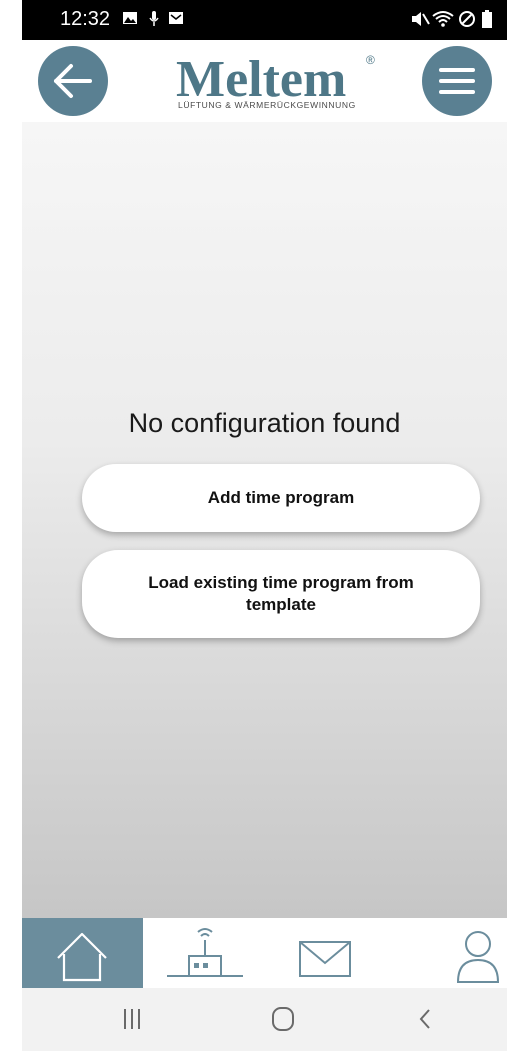  I want to click on mute-icon, so click(421, 19).